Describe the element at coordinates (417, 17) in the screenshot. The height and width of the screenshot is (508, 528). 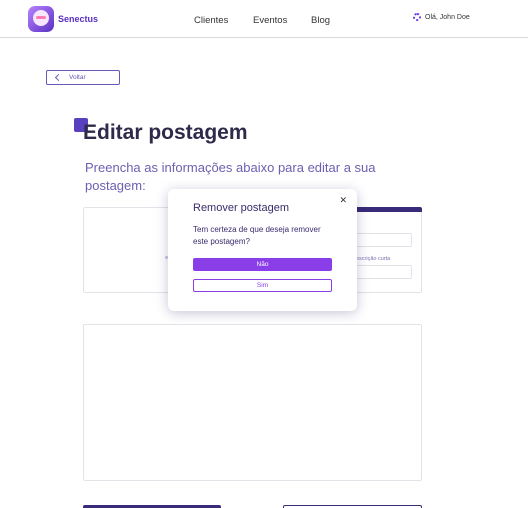
I see `gear-icon` at that location.